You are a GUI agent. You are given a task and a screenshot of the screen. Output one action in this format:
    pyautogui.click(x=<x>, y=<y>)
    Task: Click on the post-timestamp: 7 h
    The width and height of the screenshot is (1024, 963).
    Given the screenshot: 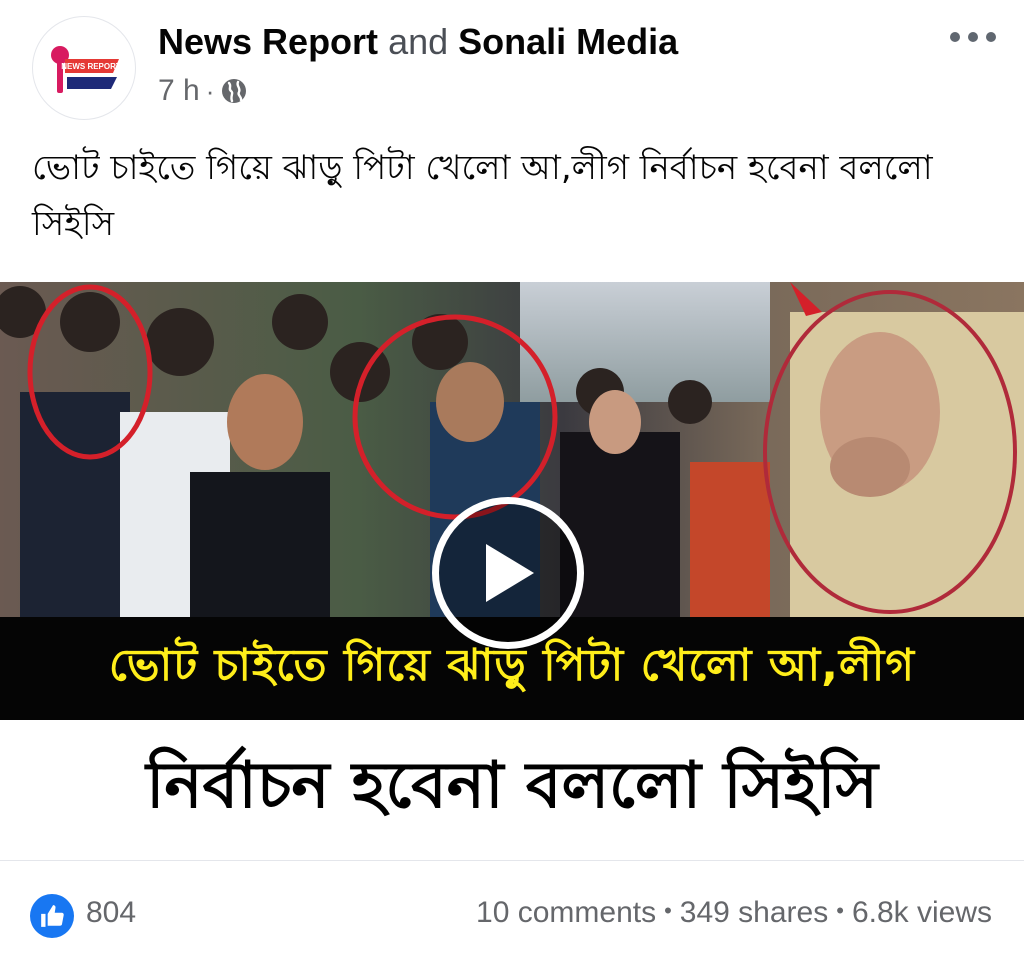 What is the action you would take?
    pyautogui.click(x=179, y=91)
    